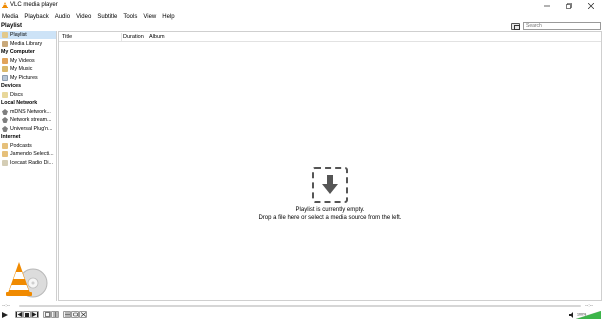 The width and height of the screenshot is (602, 320). I want to click on disc-icon, so click(5, 95).